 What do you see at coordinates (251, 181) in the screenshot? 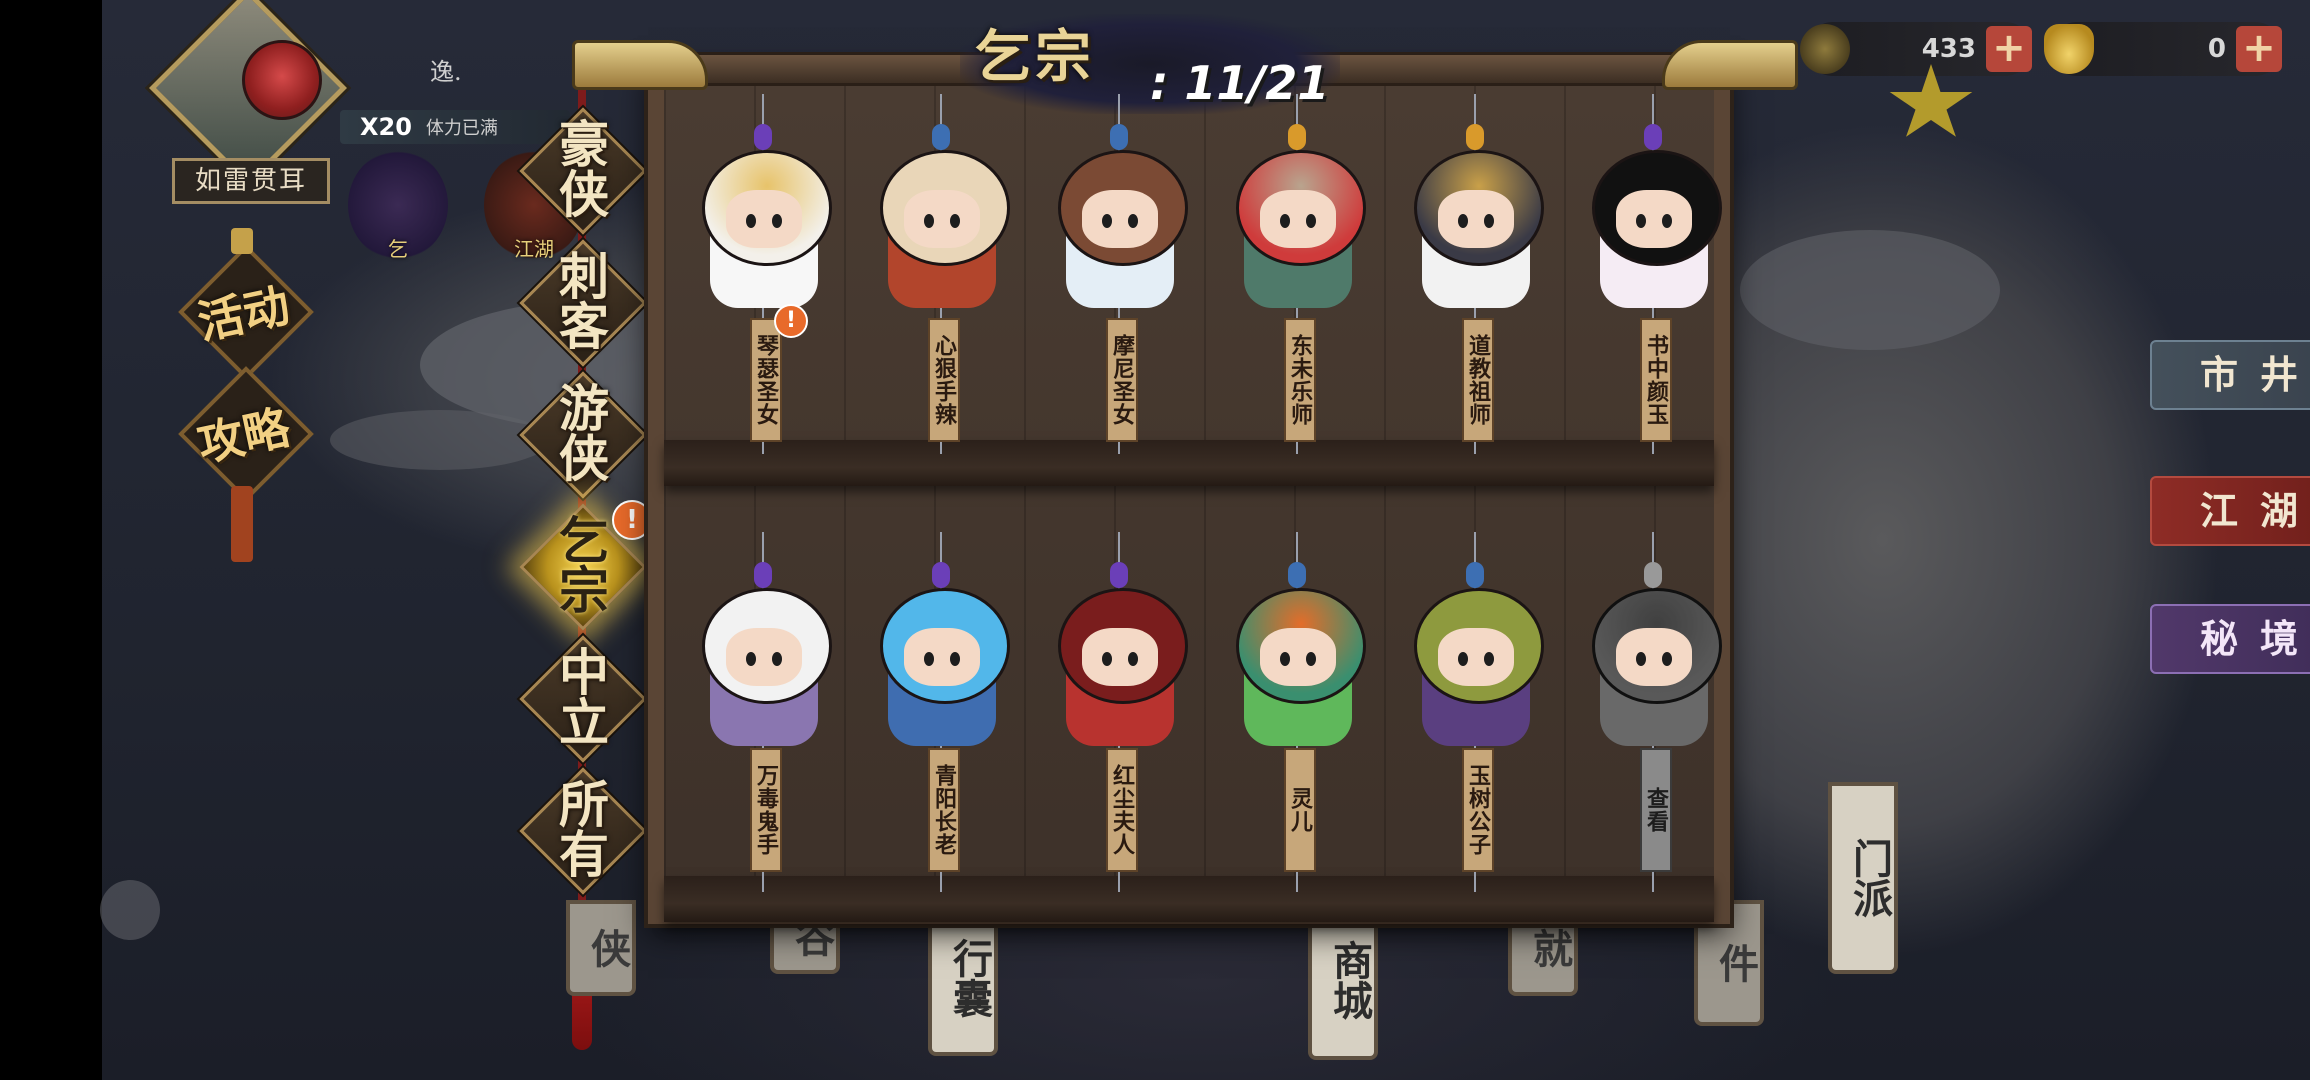
I see `player-title: 如雷贯耳` at bounding box center [251, 181].